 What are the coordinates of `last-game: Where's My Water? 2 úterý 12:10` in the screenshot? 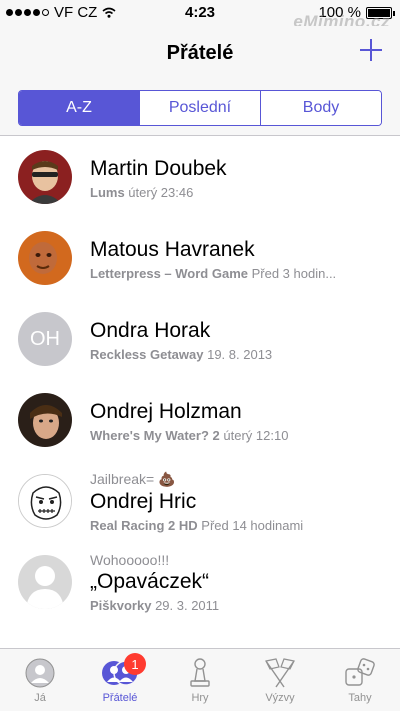 It's located at (189, 435).